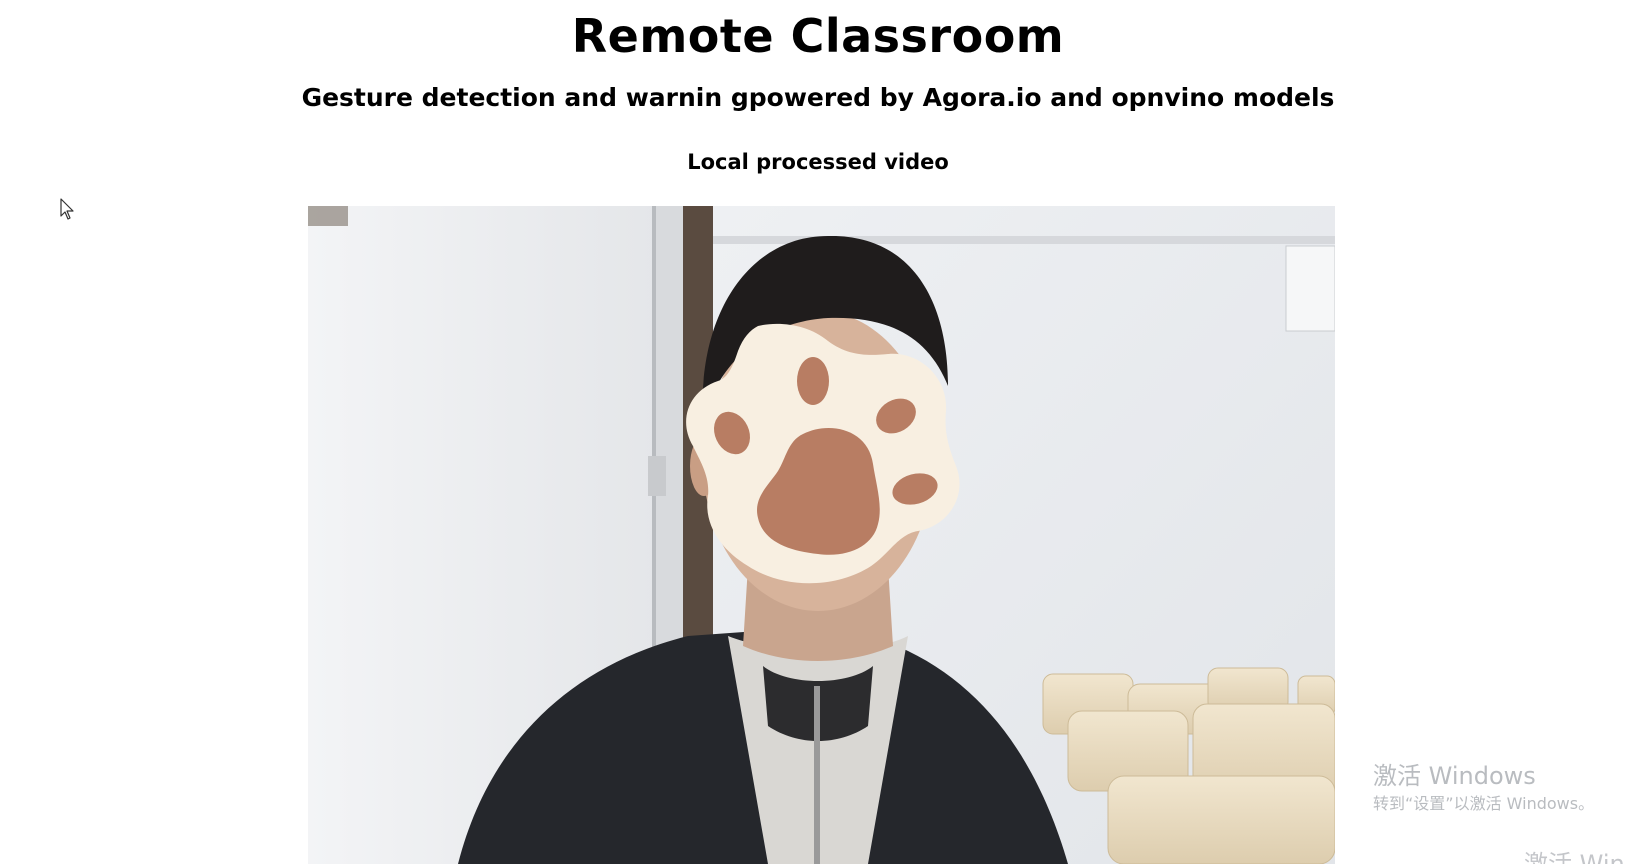  I want to click on watermark-repeat: 激活 Win, so click(1574, 857).